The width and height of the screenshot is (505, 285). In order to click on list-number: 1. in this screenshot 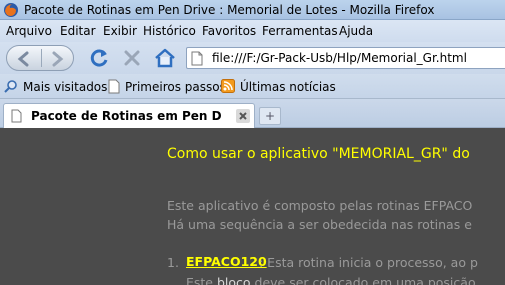, I will do `click(173, 262)`.